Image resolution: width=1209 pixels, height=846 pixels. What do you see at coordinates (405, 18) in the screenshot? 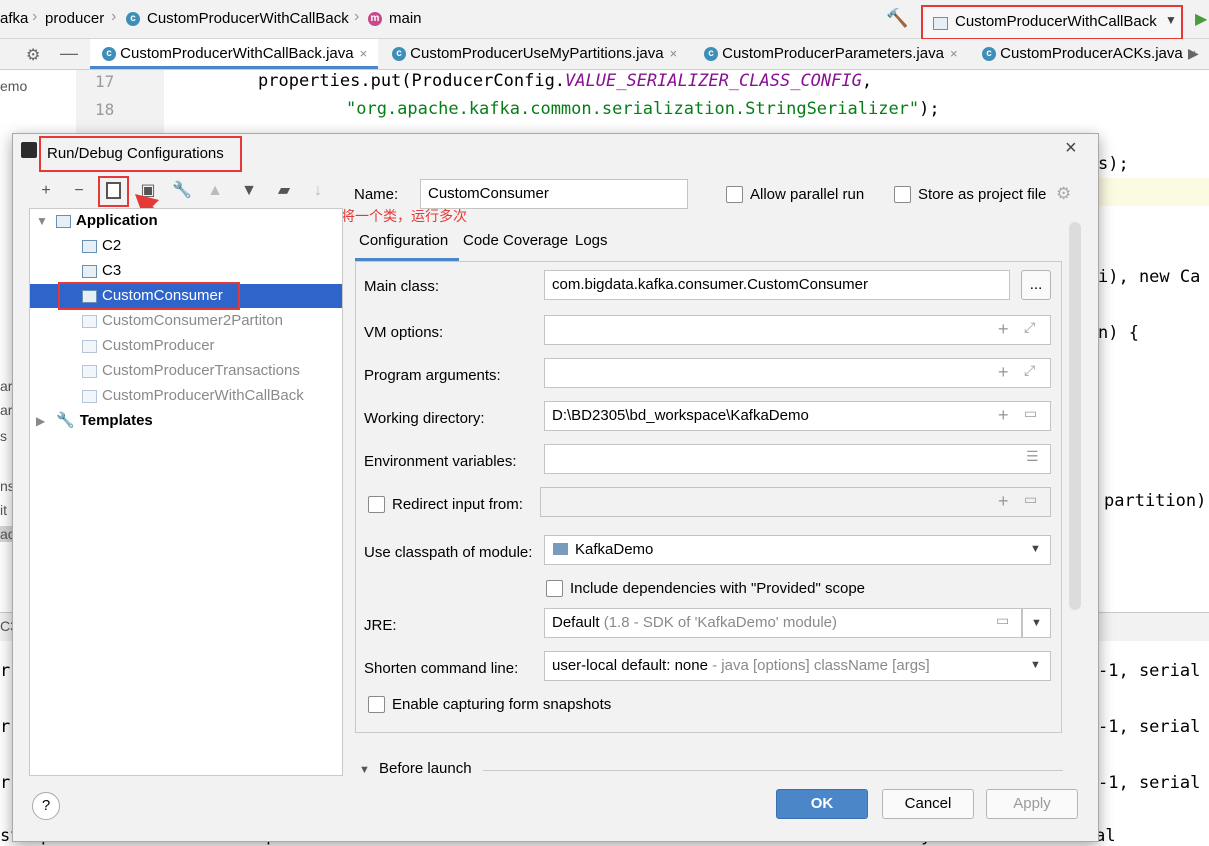
I see `breadcrumb-method: main` at bounding box center [405, 18].